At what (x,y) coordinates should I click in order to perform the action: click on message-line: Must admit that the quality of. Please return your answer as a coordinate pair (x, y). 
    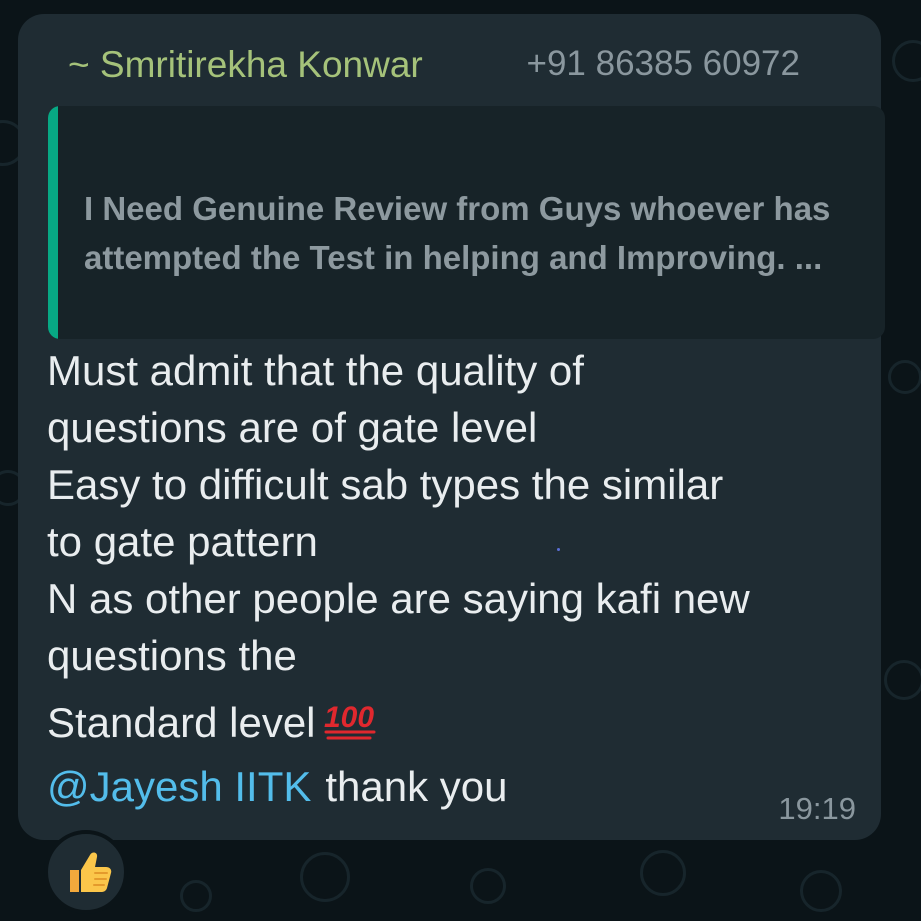
    Looking at the image, I should click on (315, 370).